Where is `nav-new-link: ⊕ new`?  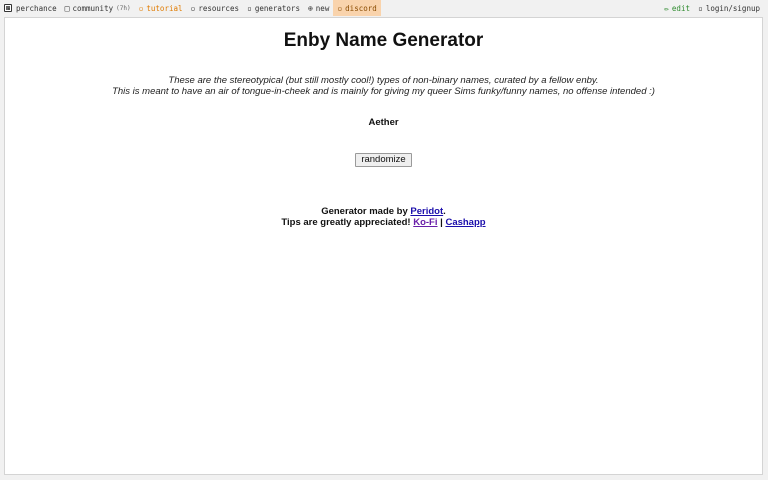
nav-new-link: ⊕ new is located at coordinates (318, 8).